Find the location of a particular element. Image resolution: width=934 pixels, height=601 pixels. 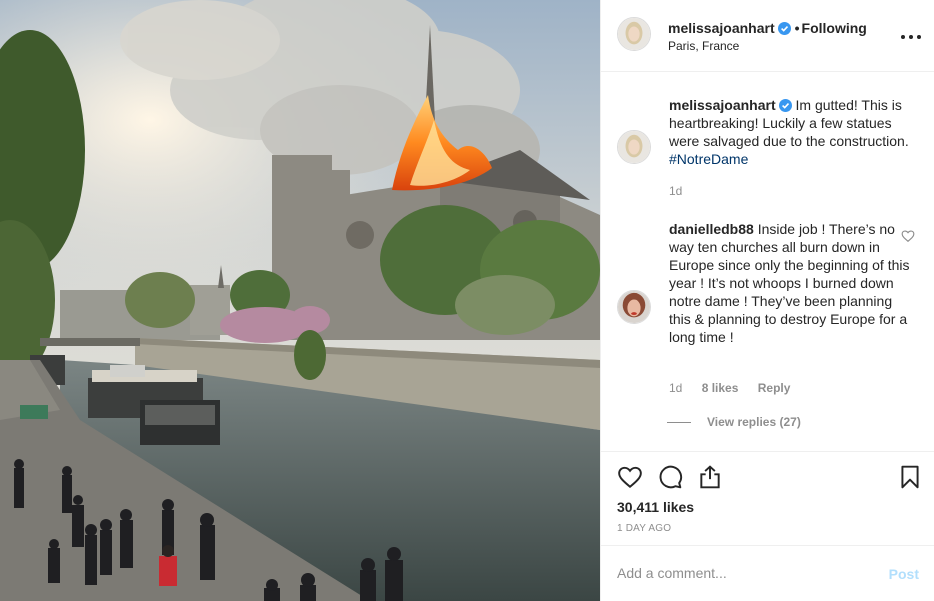

add-comment-bar: Post is located at coordinates (767, 573).